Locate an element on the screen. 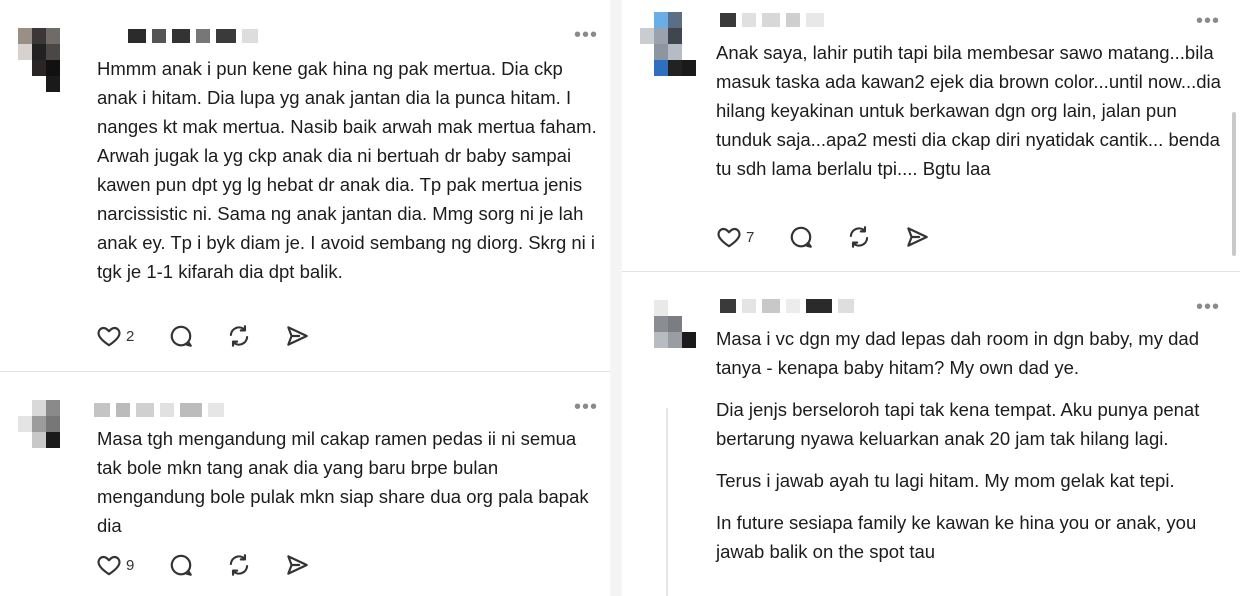  like-button: 9 is located at coordinates (116, 565).